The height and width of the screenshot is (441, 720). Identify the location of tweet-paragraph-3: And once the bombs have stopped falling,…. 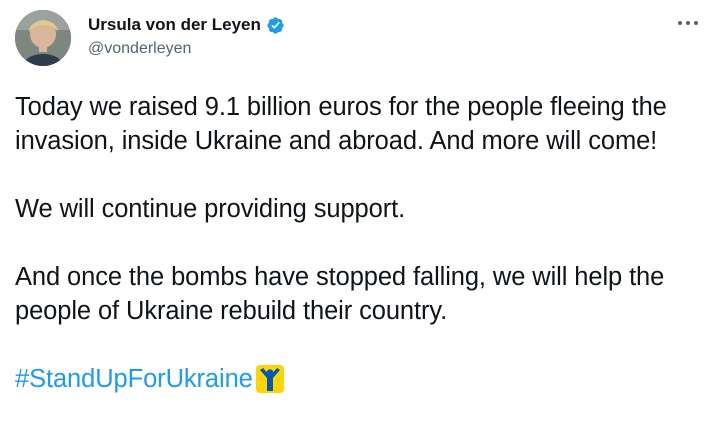
(340, 294).